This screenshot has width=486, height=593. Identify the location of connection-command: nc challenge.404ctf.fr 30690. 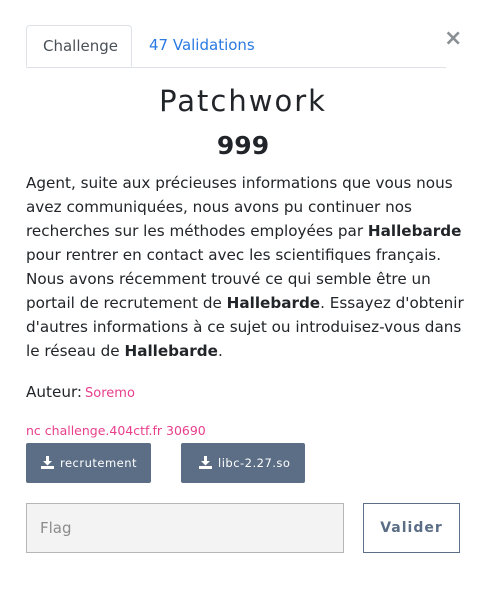
(116, 430).